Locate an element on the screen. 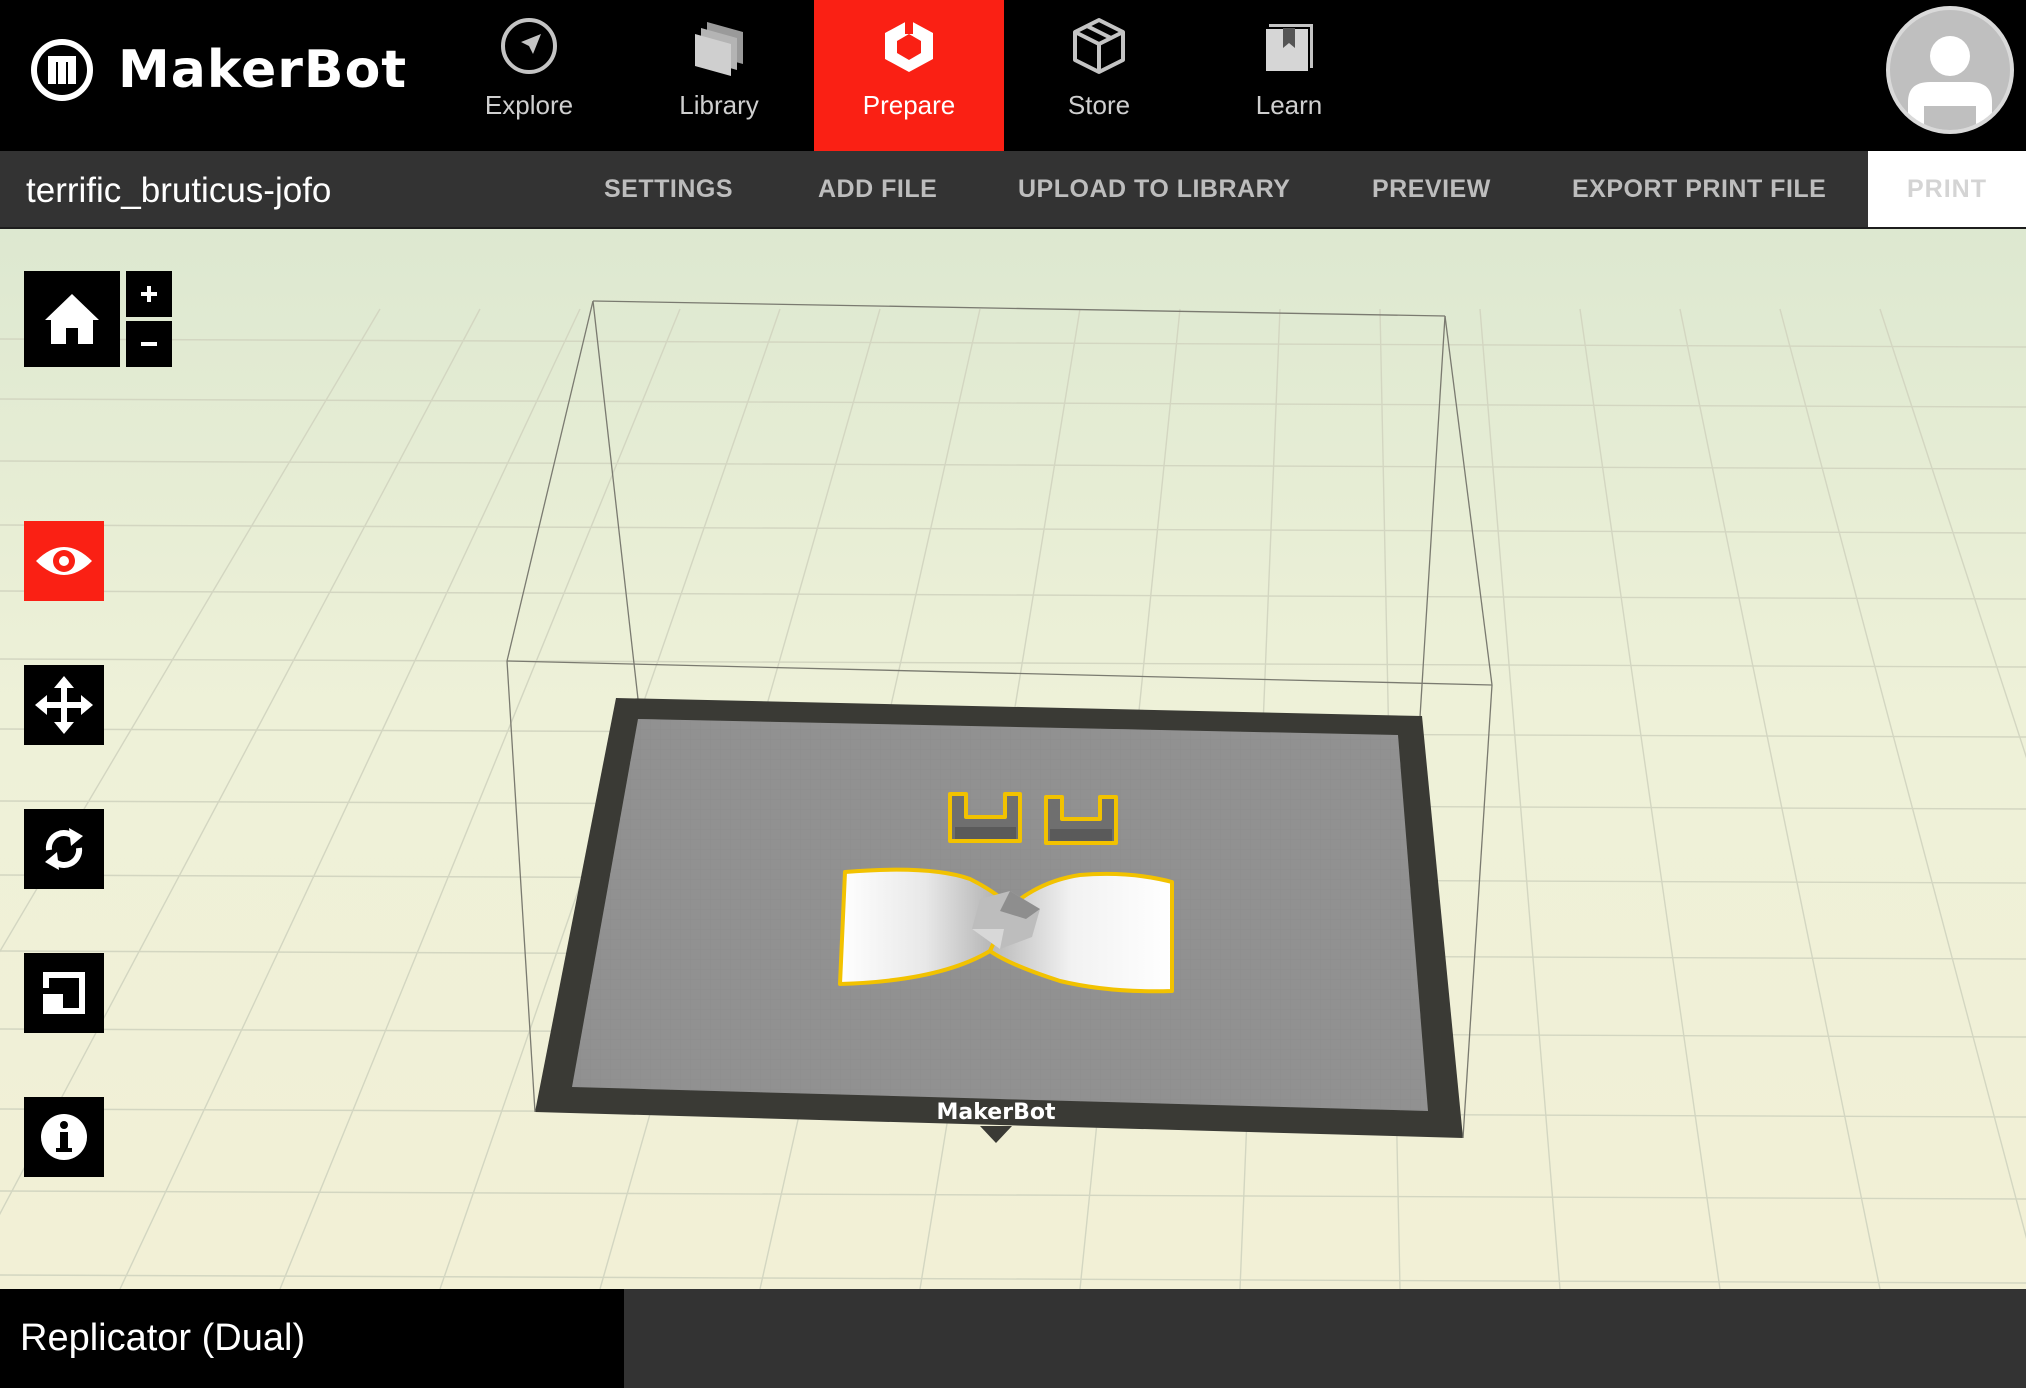  tab-explore: Explore is located at coordinates (529, 75).